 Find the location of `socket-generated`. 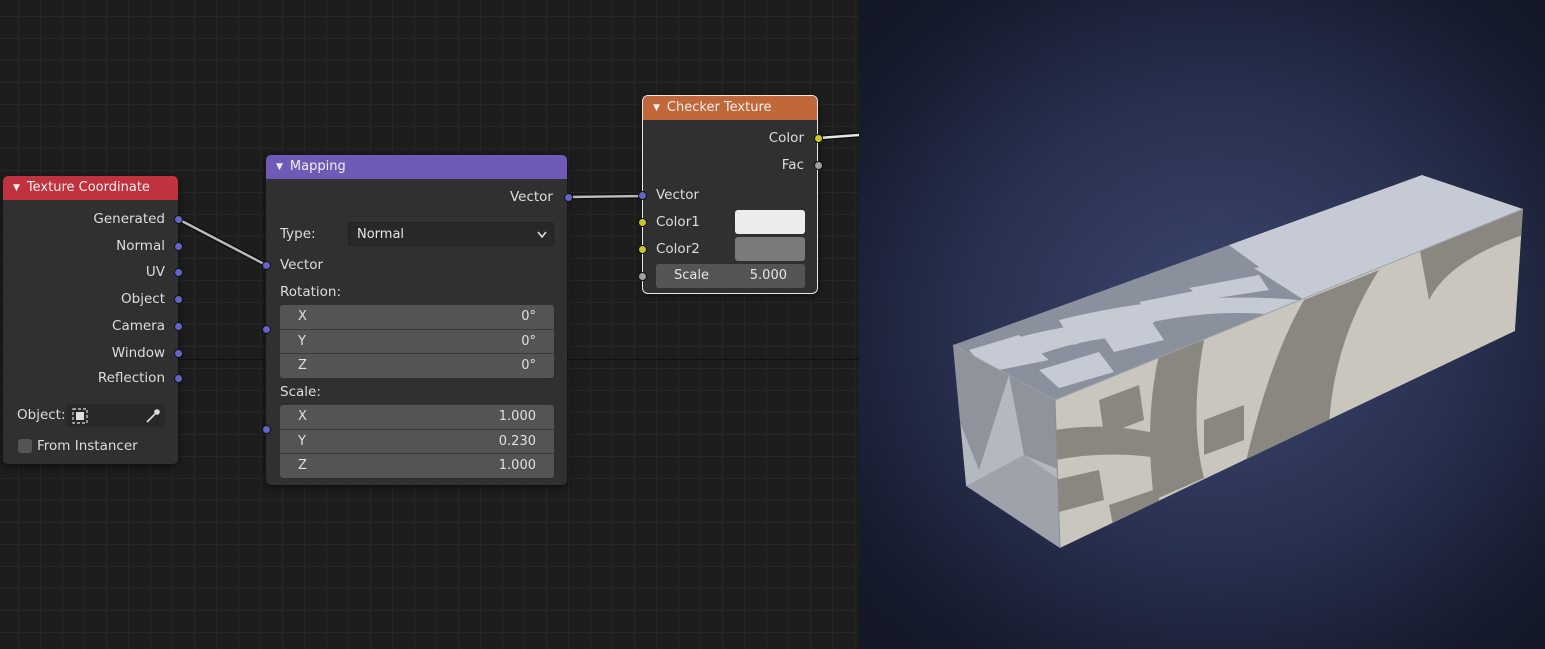

socket-generated is located at coordinates (178, 219).